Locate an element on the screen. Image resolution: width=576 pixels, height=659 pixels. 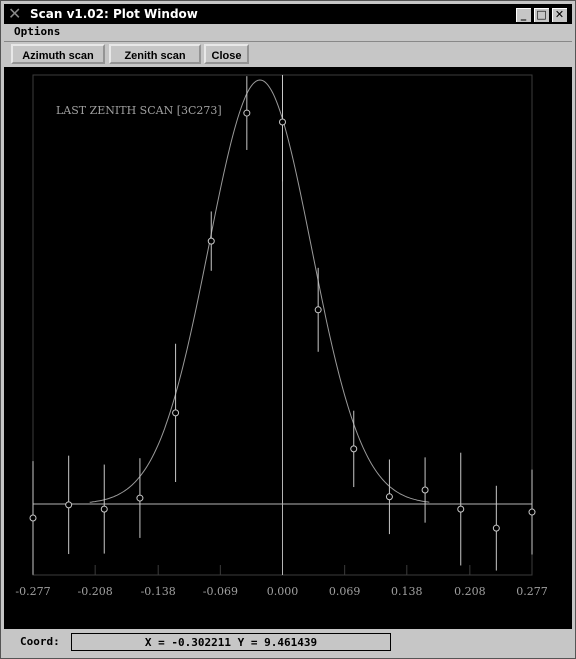
menu-bar: Options is located at coordinates (288, 33).